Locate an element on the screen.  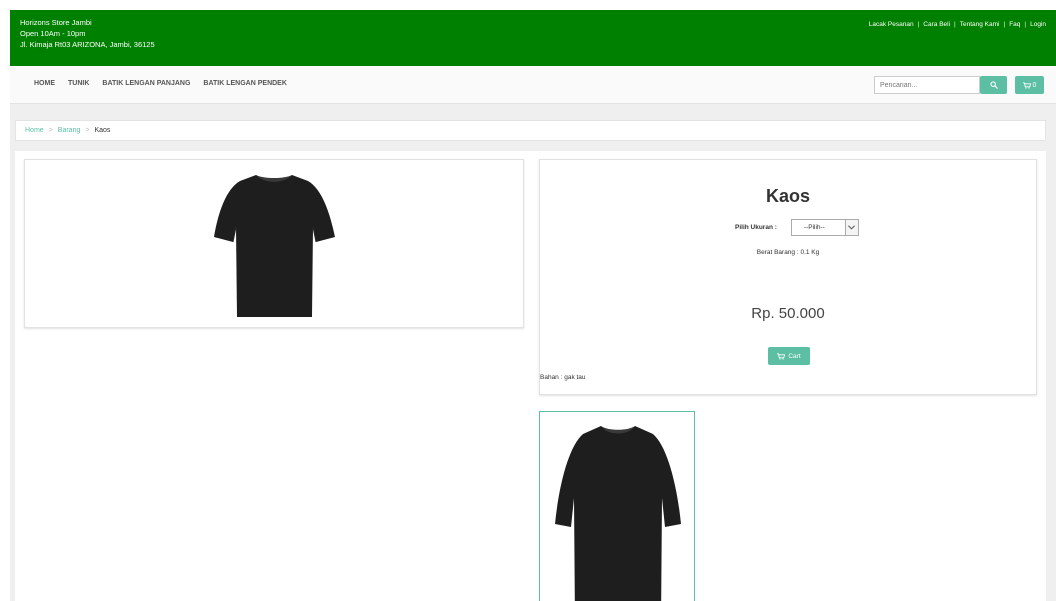
product-title: Kaos is located at coordinates (787, 196).